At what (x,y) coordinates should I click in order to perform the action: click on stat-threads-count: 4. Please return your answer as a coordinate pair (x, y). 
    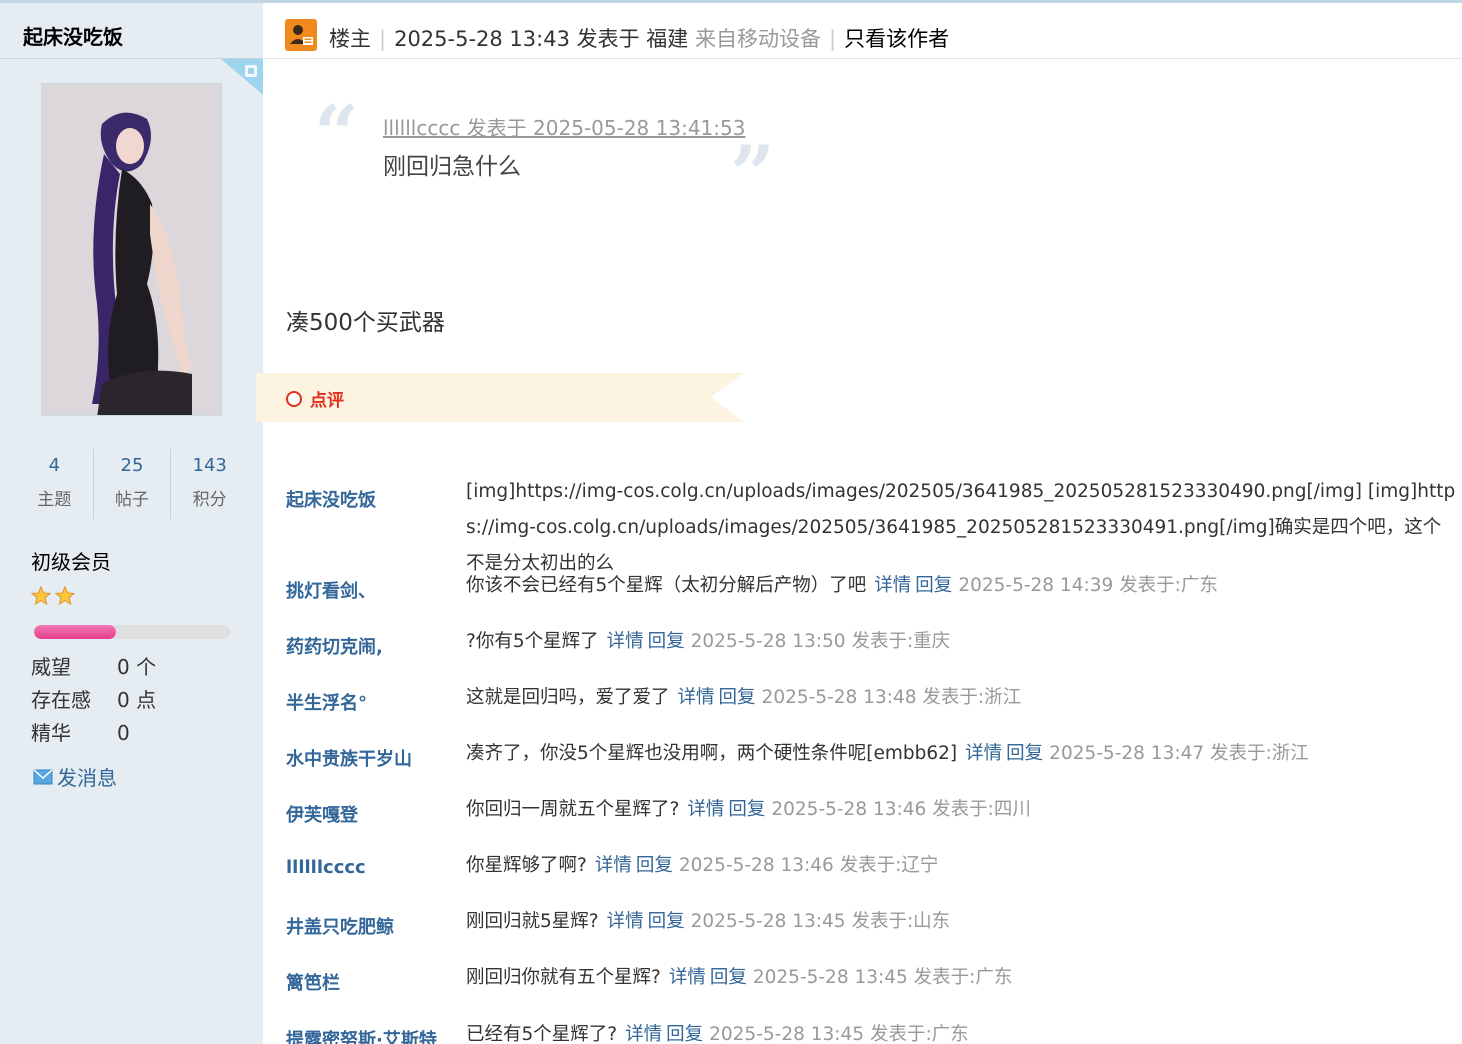
    Looking at the image, I should click on (54, 465).